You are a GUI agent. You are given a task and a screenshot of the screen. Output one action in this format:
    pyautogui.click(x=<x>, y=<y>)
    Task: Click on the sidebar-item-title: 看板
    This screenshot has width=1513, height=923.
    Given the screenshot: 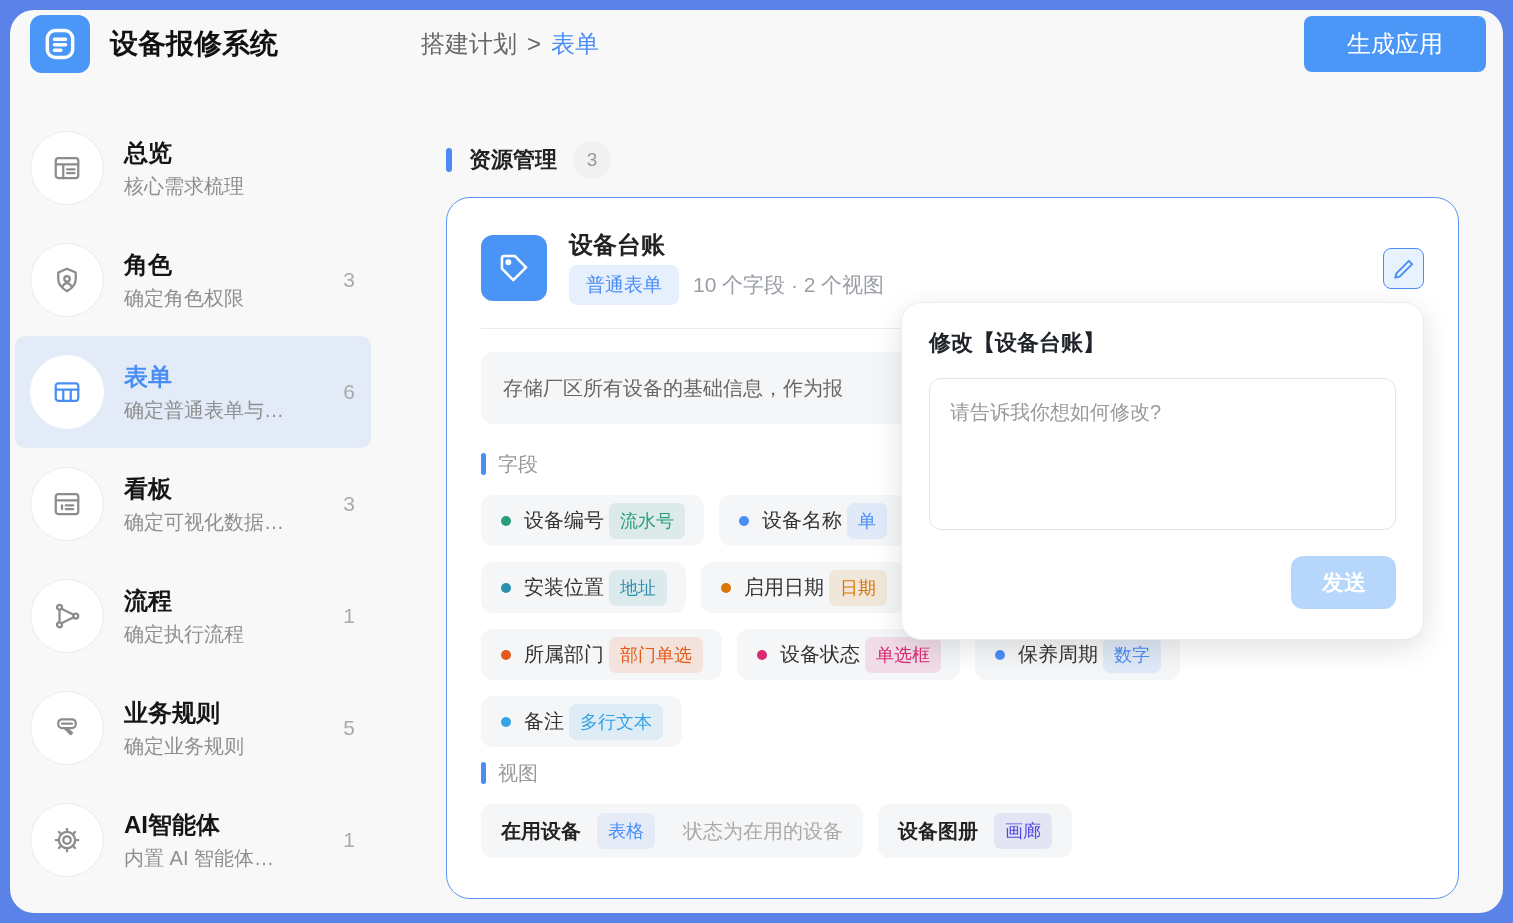 What is the action you would take?
    pyautogui.click(x=148, y=488)
    